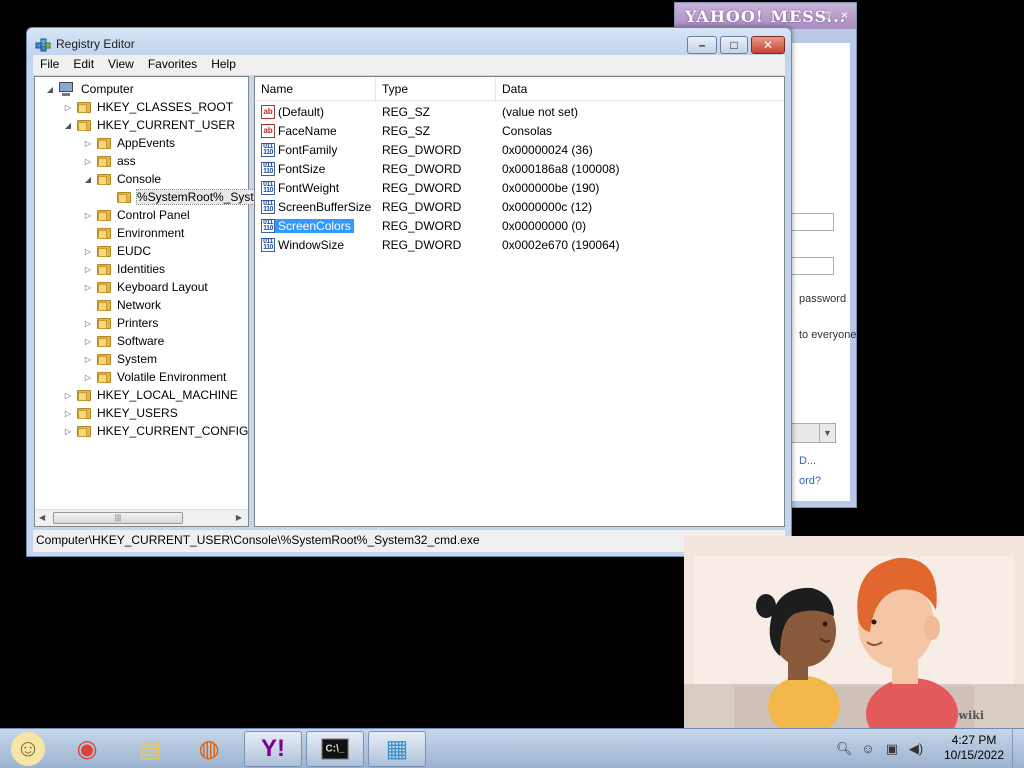  What do you see at coordinates (844, 749) in the screenshot?
I see `search-tray-icon: 🔍︎` at bounding box center [844, 749].